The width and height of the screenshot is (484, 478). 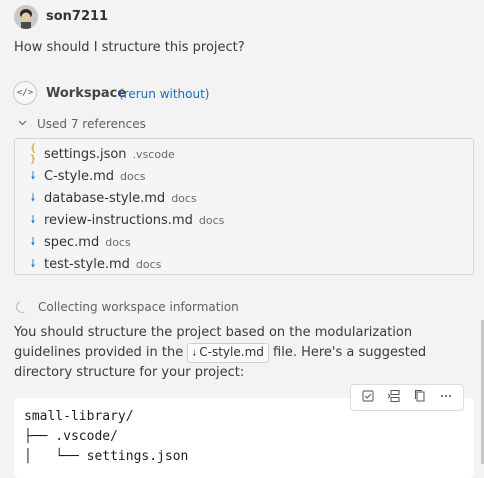 What do you see at coordinates (25, 93) in the screenshot?
I see `workspace-code-icon: </>` at bounding box center [25, 93].